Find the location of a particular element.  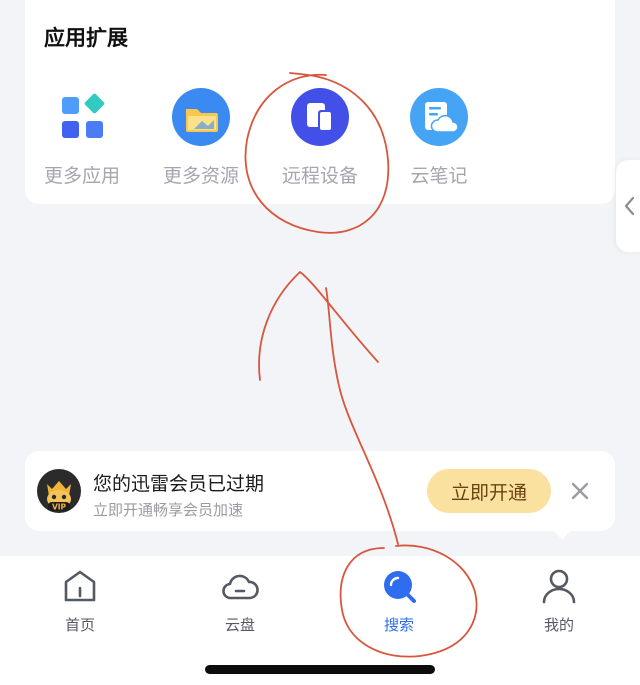

app-item-more-apps: 更多应用 is located at coordinates (82, 138).